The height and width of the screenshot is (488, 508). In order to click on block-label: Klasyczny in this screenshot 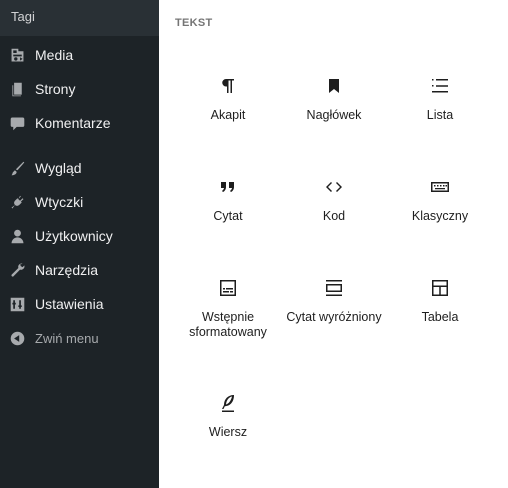, I will do `click(440, 216)`.